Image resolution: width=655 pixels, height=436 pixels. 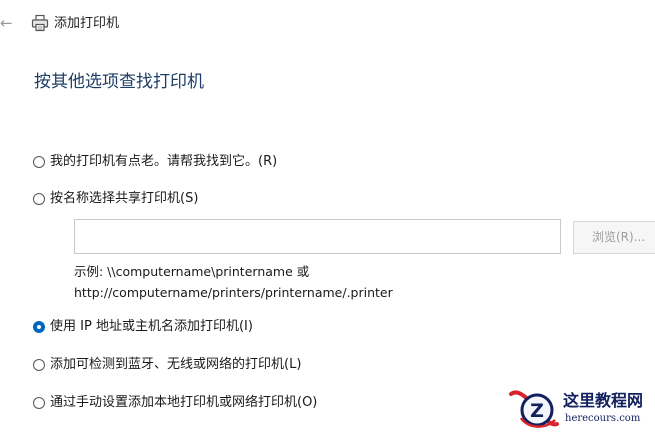 I want to click on watermark-title: 这里教程网, so click(x=603, y=400).